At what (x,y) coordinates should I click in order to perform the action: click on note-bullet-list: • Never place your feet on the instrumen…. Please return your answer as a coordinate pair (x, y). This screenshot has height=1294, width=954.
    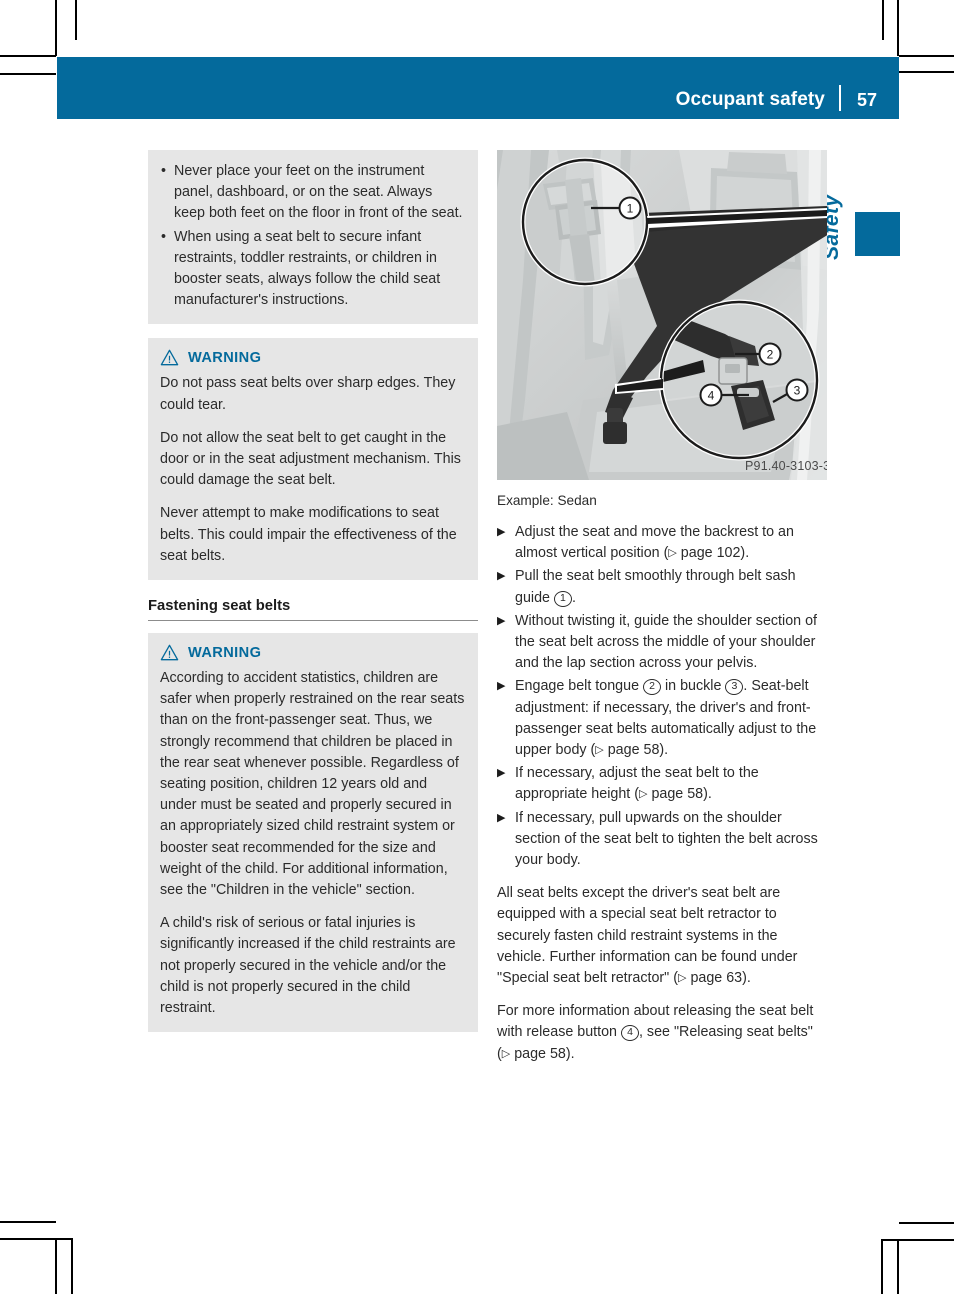
    Looking at the image, I should click on (313, 236).